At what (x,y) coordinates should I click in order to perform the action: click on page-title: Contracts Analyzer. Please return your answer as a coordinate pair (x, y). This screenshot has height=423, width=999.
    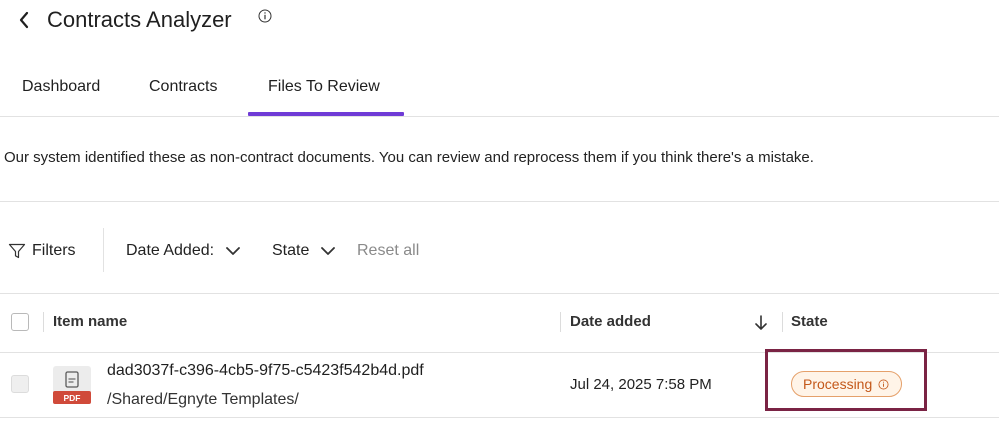
    Looking at the image, I should click on (139, 19).